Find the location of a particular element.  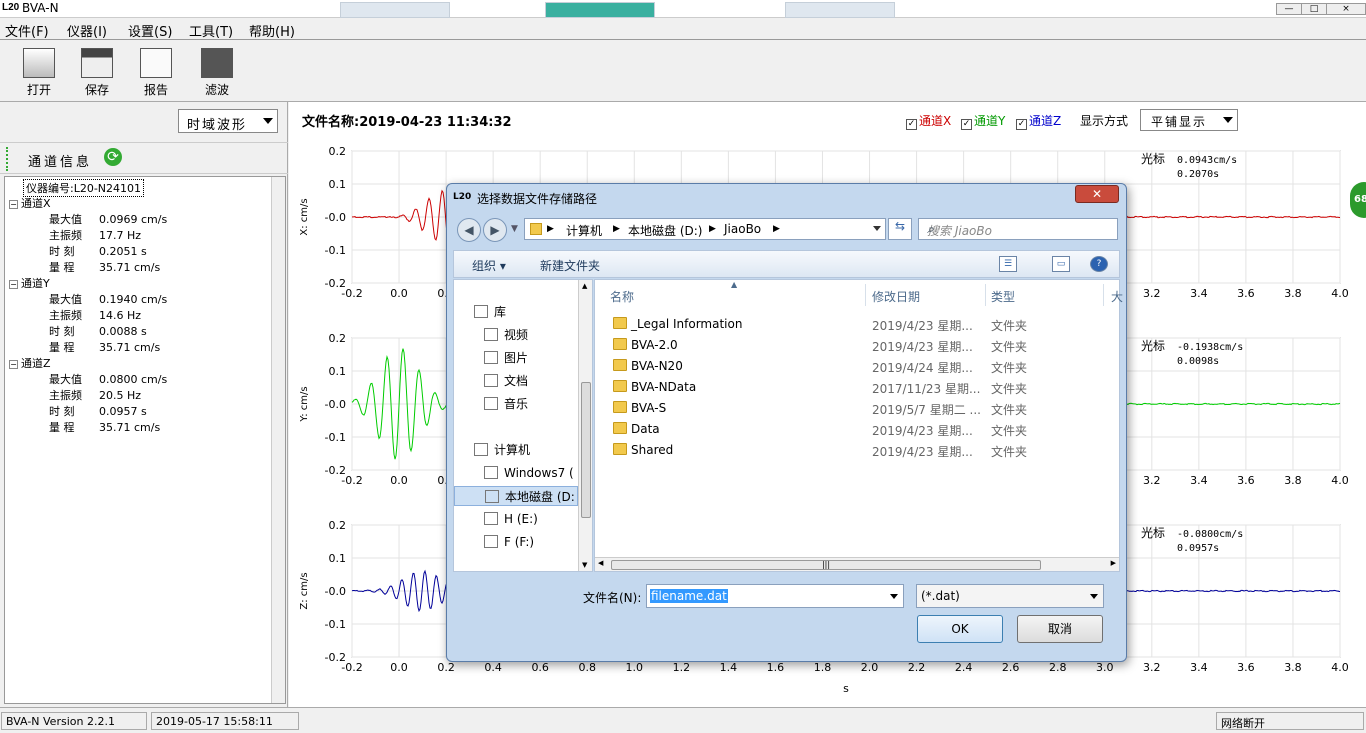

tree-stat-row: 最大值 0.1940 cm/s is located at coordinates (108, 299).